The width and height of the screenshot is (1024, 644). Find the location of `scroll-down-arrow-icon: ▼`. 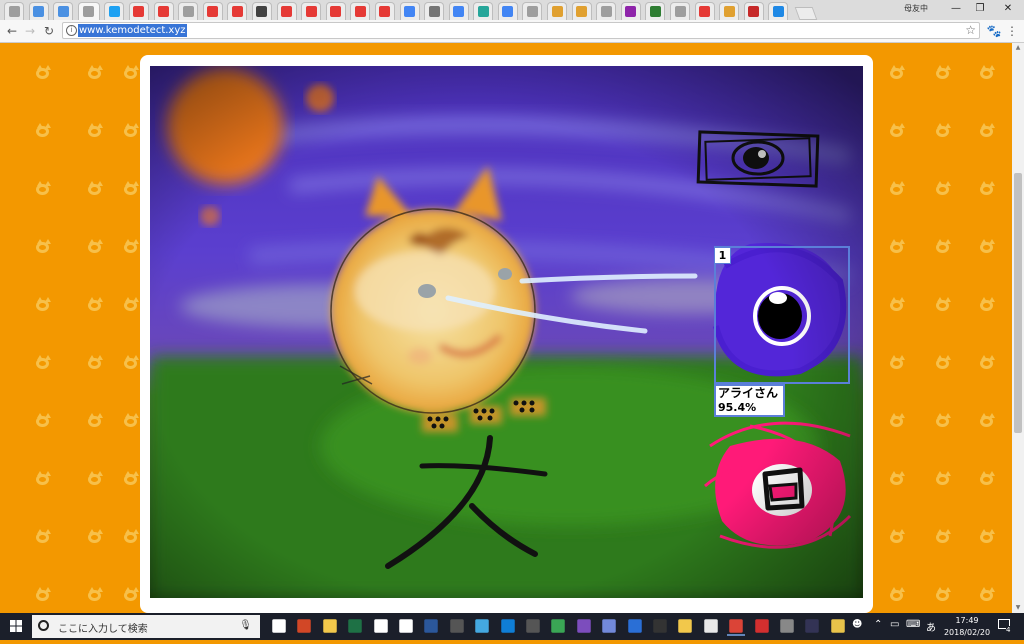

scroll-down-arrow-icon: ▼ is located at coordinates (1018, 608).